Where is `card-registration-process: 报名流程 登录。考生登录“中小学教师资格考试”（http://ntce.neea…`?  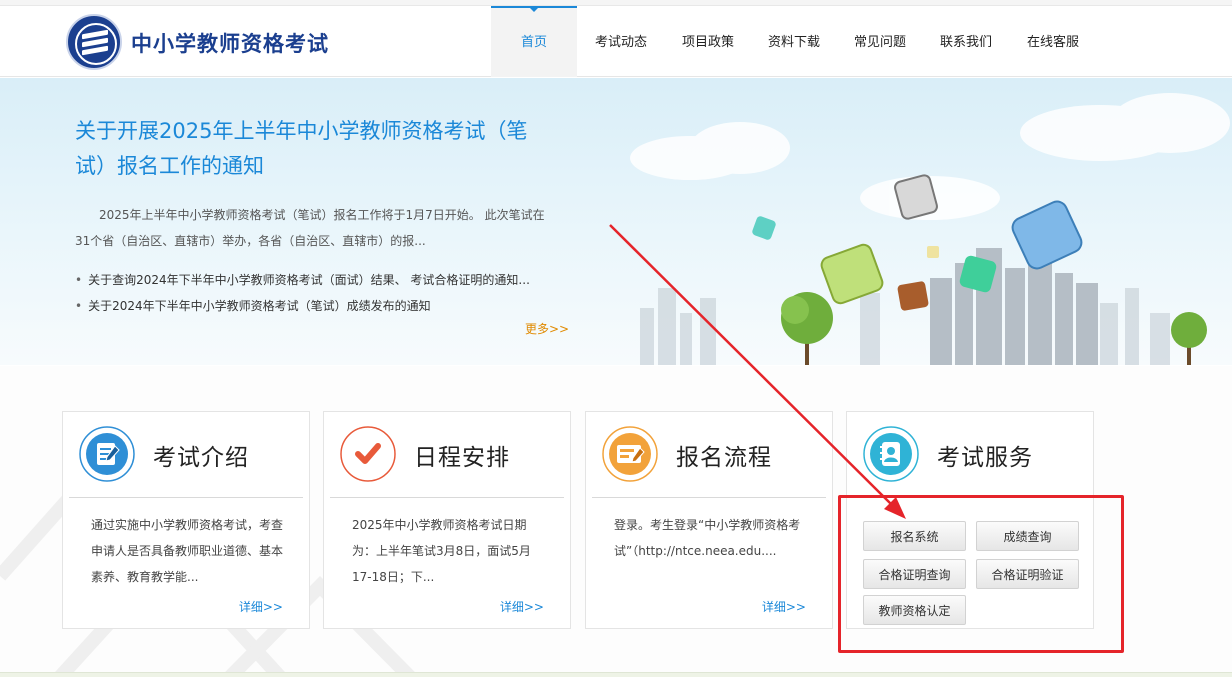 card-registration-process: 报名流程 登录。考生登录“中小学教师资格考试”（http://ntce.neea… is located at coordinates (709, 520).